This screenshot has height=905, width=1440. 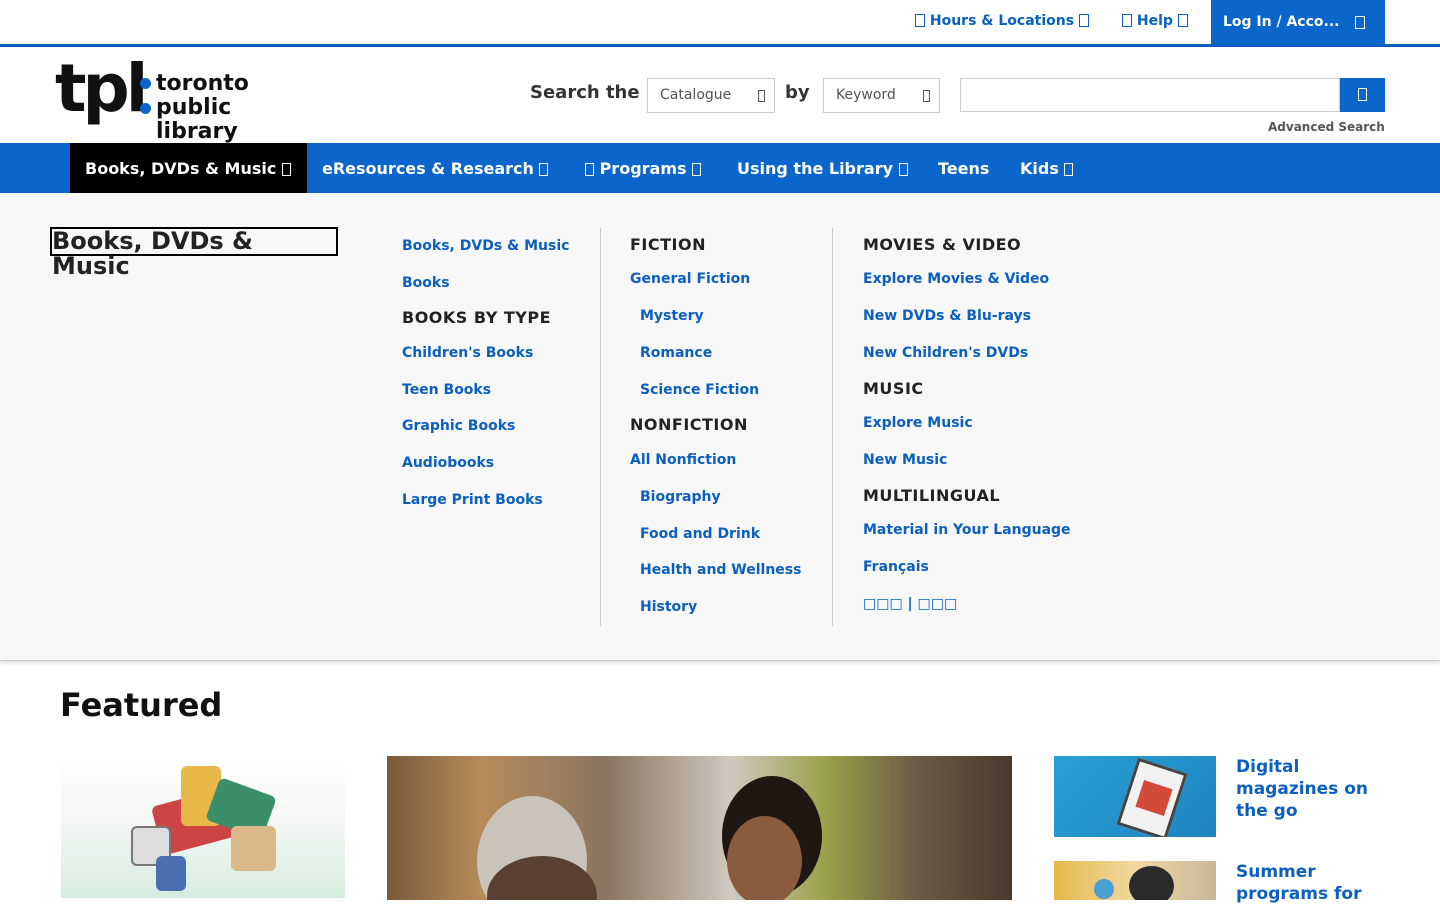 I want to click on link-general-fiction: General Fiction, so click(x=690, y=279).